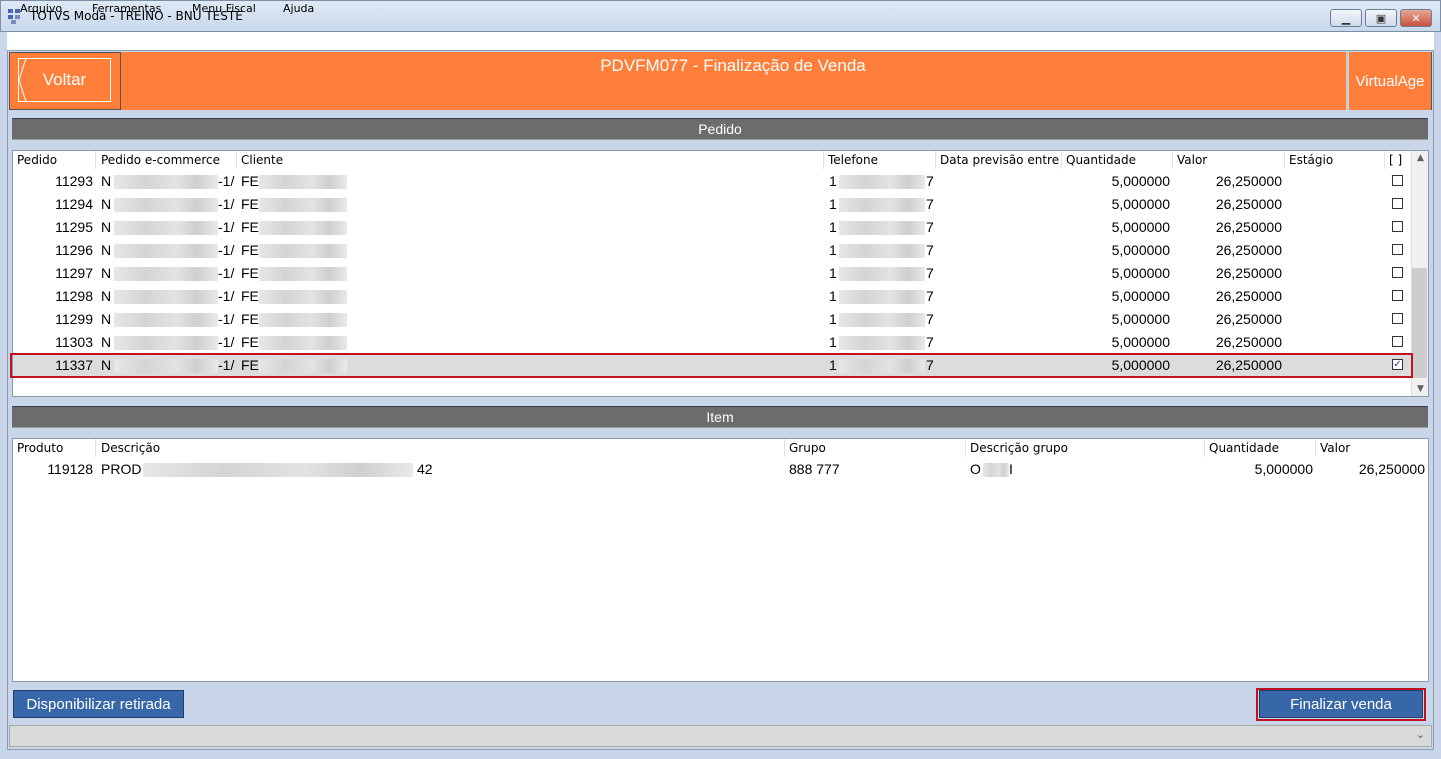 This screenshot has width=1441, height=759. What do you see at coordinates (875, 448) in the screenshot?
I see `column-header-grupo: Grupo` at bounding box center [875, 448].